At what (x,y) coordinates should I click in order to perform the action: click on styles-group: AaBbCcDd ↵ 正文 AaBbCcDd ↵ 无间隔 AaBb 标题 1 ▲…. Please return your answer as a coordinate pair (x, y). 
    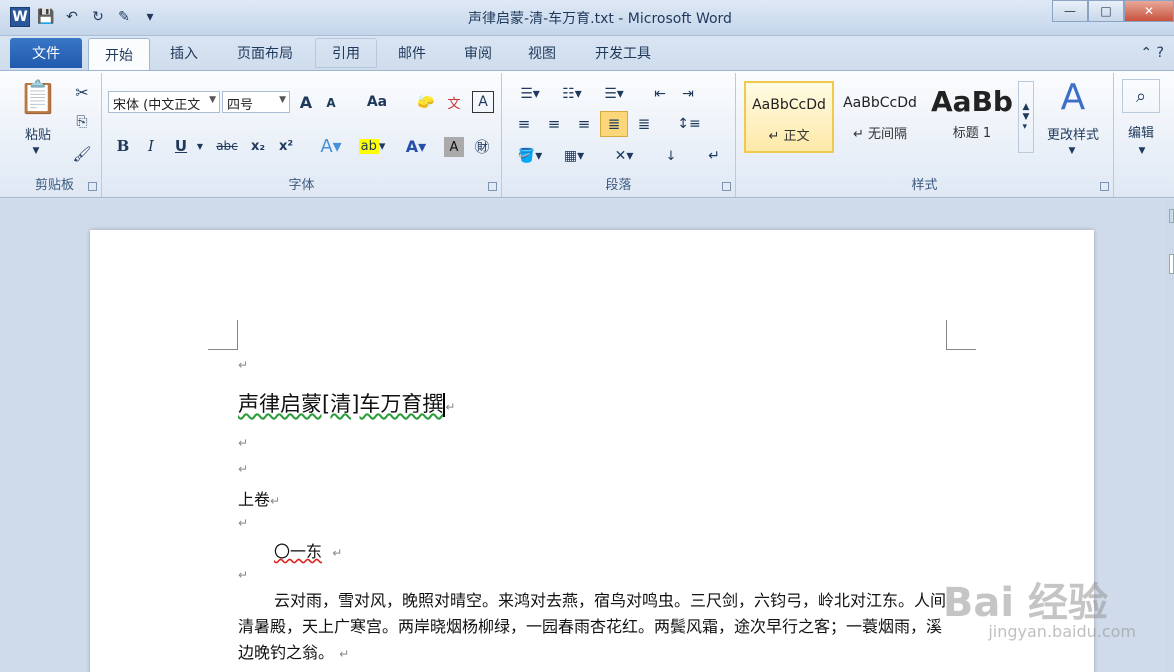
    Looking at the image, I should click on (925, 135).